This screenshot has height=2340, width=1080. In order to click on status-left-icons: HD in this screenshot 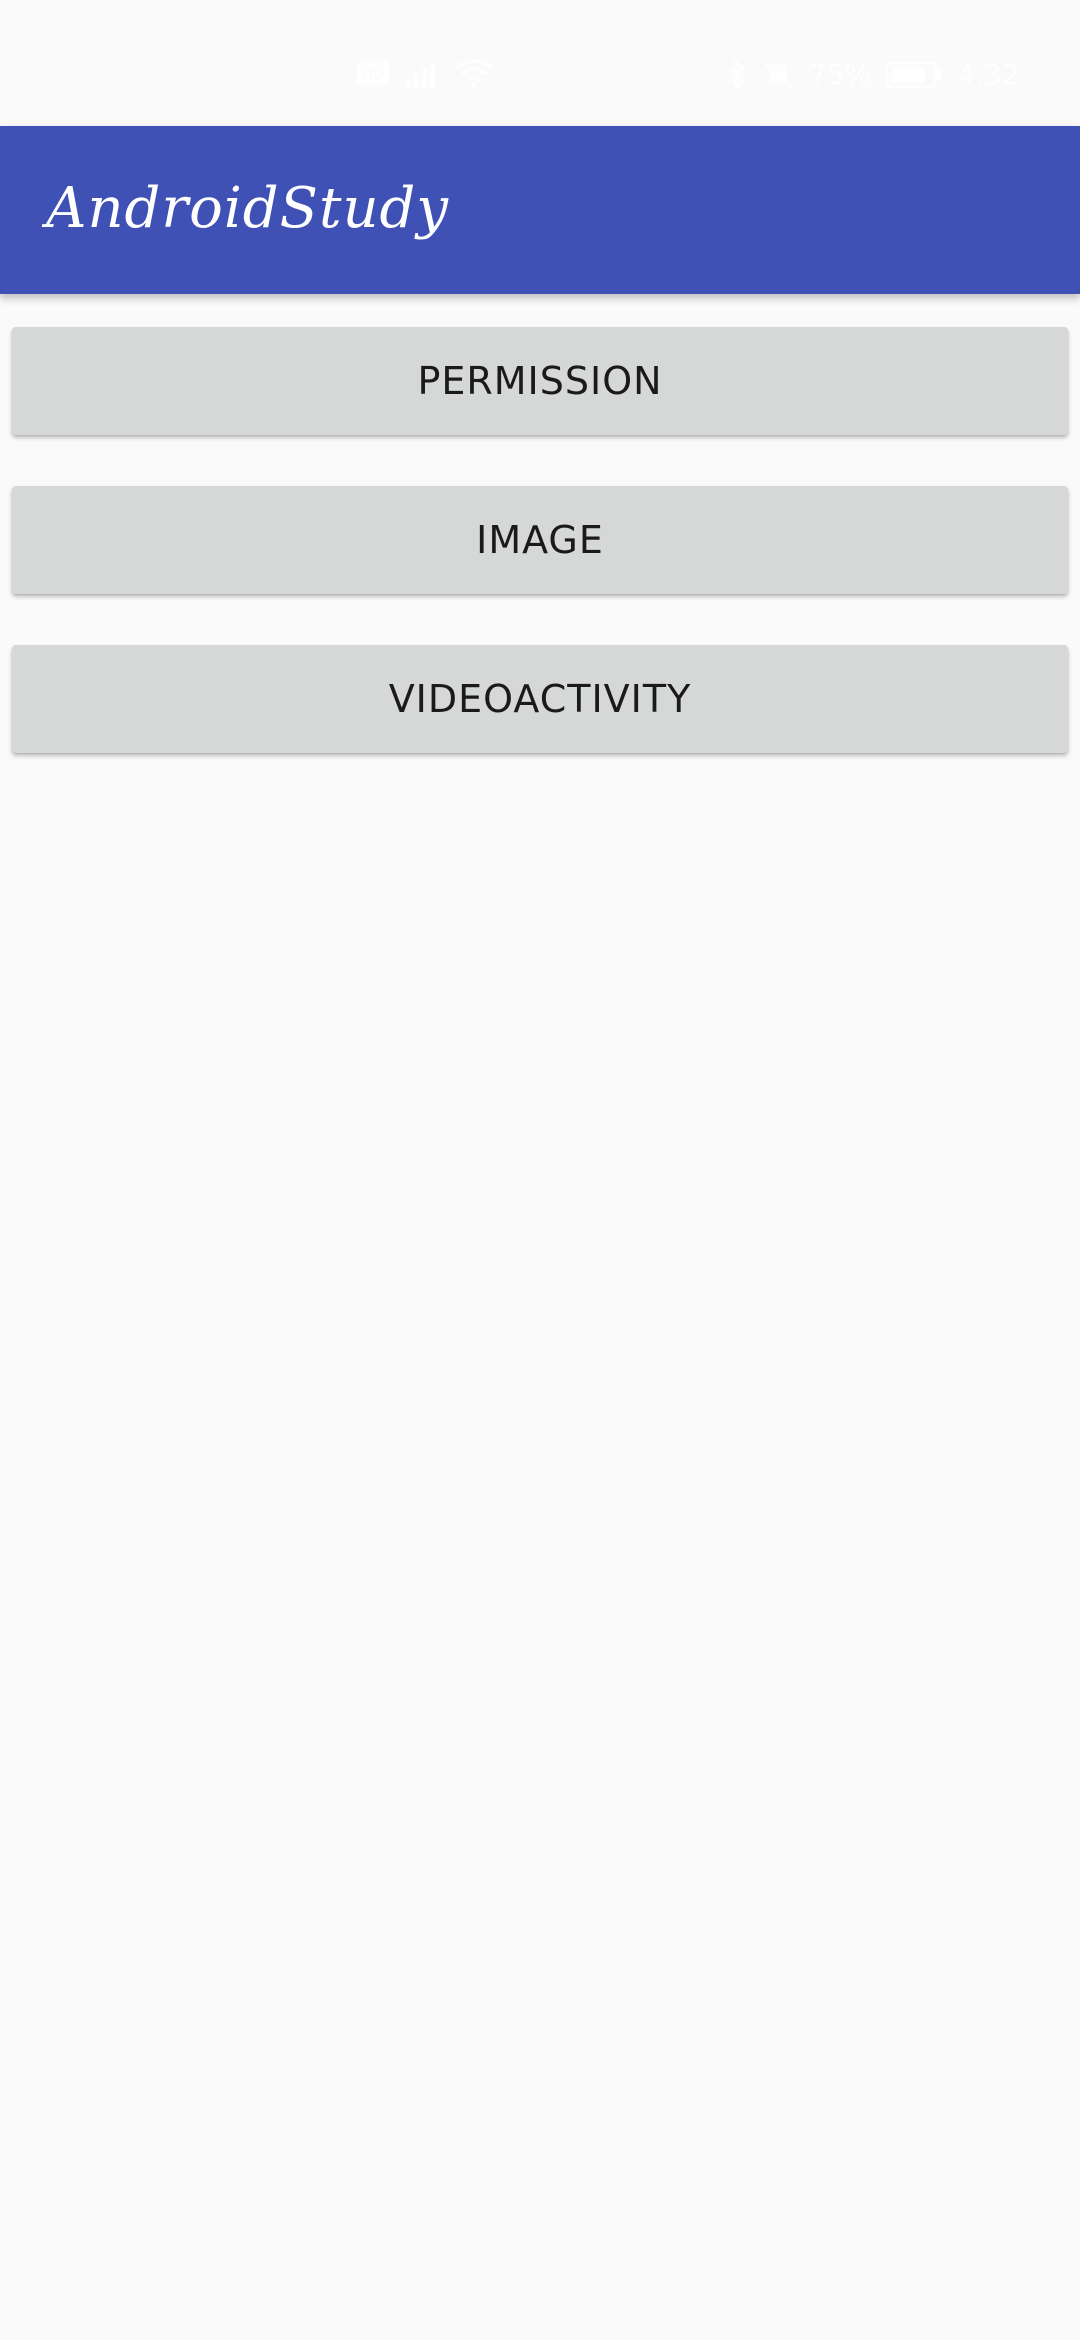, I will do `click(425, 73)`.